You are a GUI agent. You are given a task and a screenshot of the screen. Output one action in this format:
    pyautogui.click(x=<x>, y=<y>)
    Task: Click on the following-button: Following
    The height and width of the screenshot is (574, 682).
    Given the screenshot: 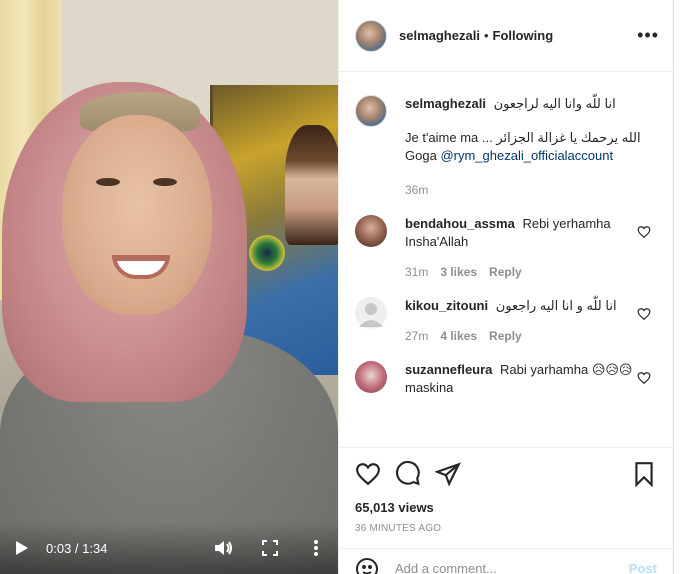 What is the action you would take?
    pyautogui.click(x=523, y=35)
    